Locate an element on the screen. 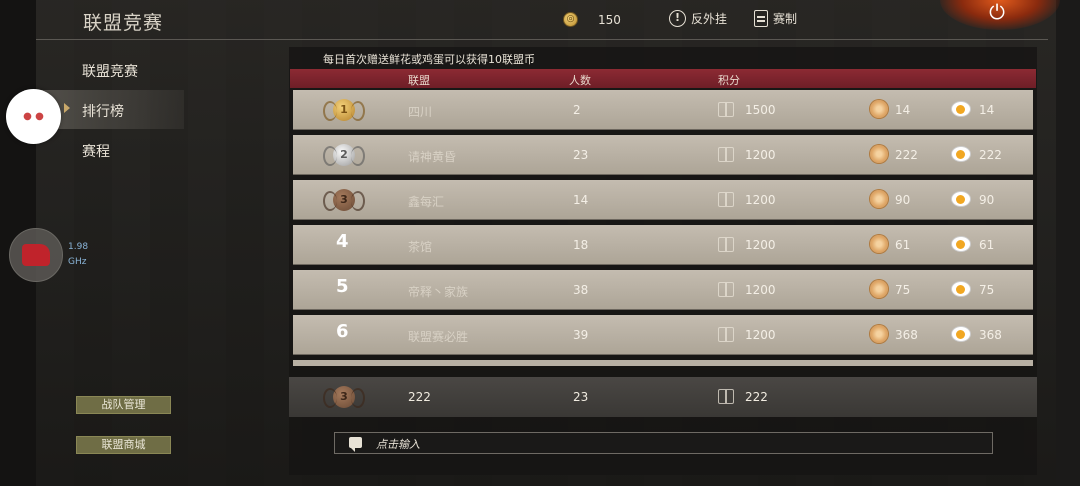 The image size is (1080, 486). coin-balance: 150 is located at coordinates (609, 20).